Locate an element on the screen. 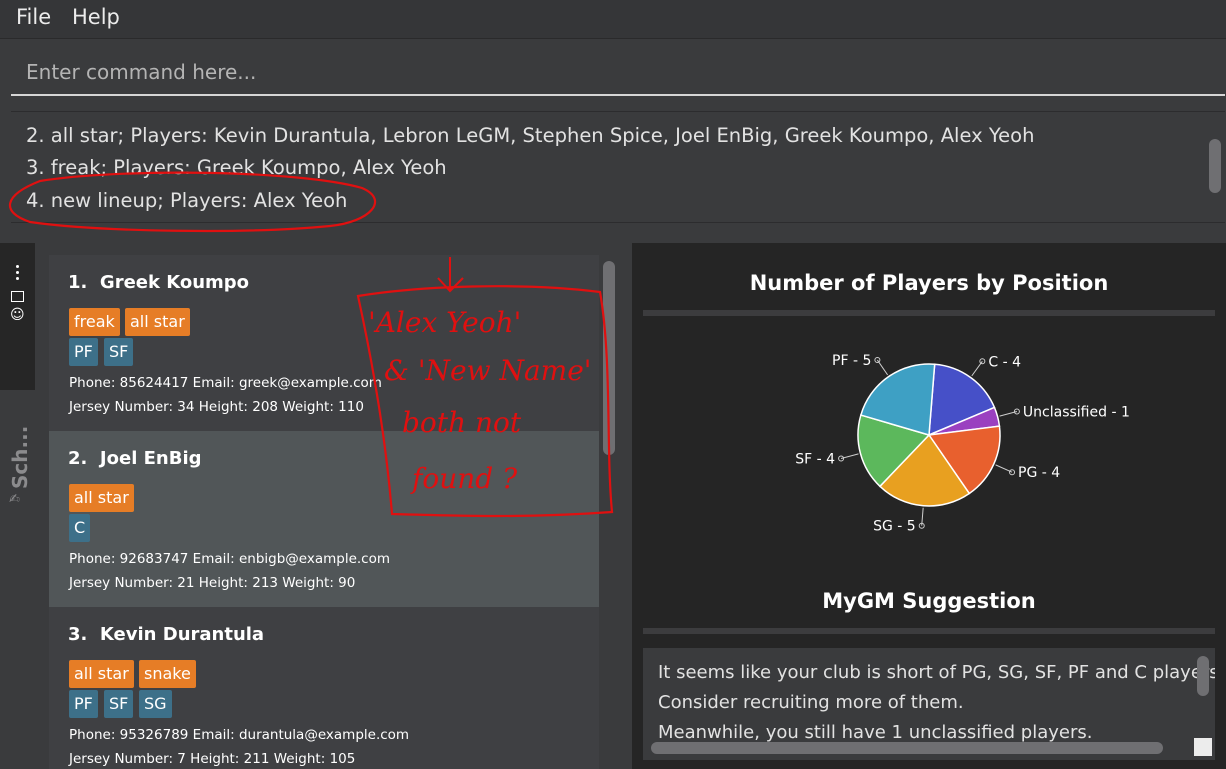 This screenshot has height=769, width=1226. player-name: 2. Joel EnBig is located at coordinates (135, 458).